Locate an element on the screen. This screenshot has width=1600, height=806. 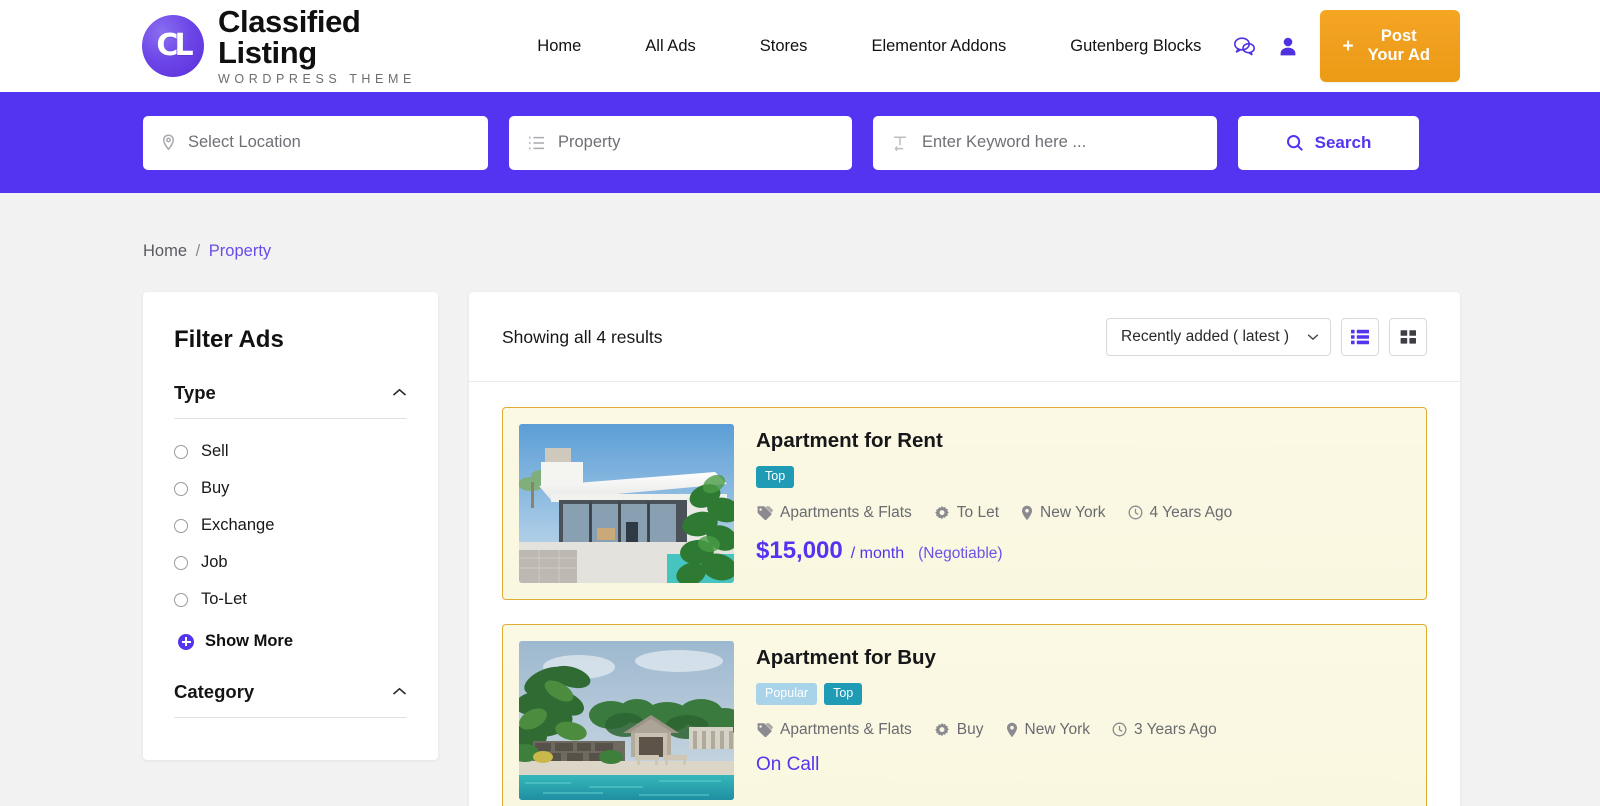
listing-time: 3 Years Ago is located at coordinates (1164, 730).